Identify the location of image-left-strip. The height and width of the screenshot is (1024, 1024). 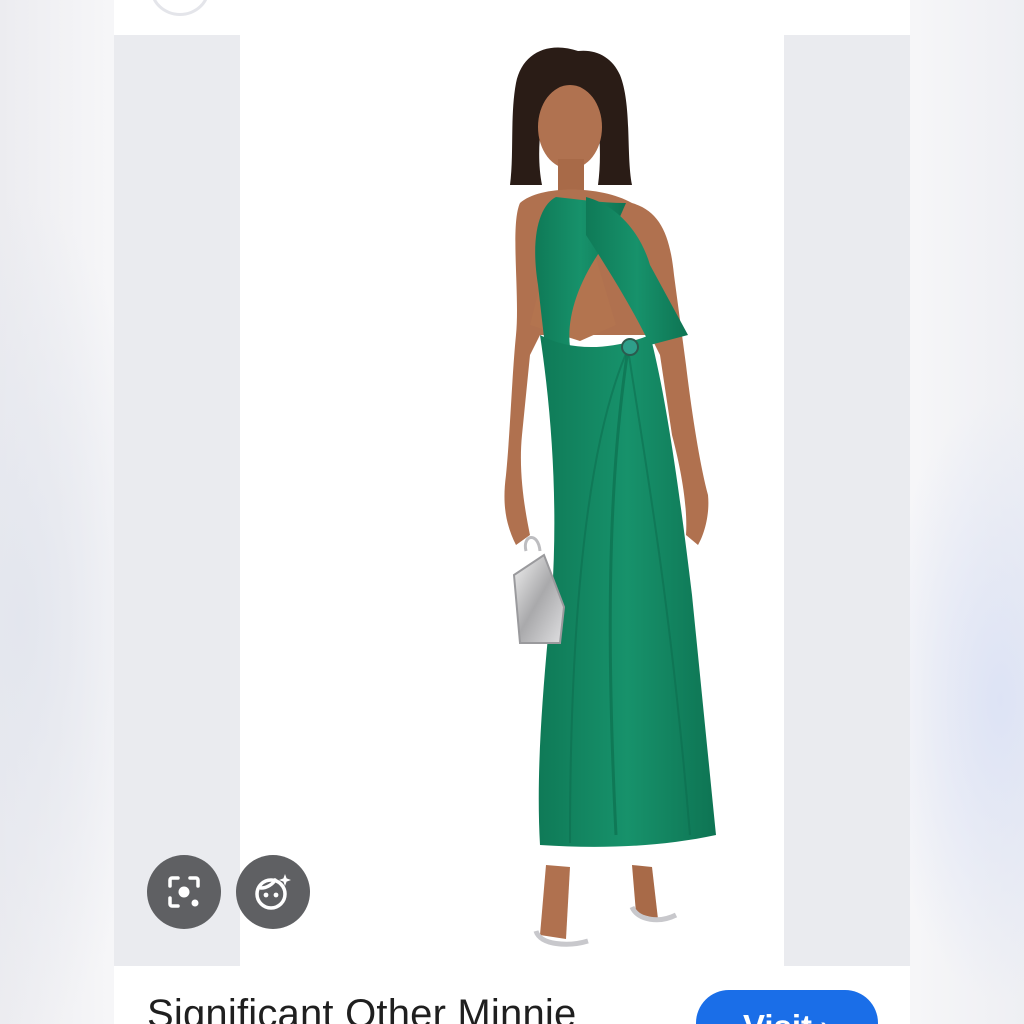
(177, 500).